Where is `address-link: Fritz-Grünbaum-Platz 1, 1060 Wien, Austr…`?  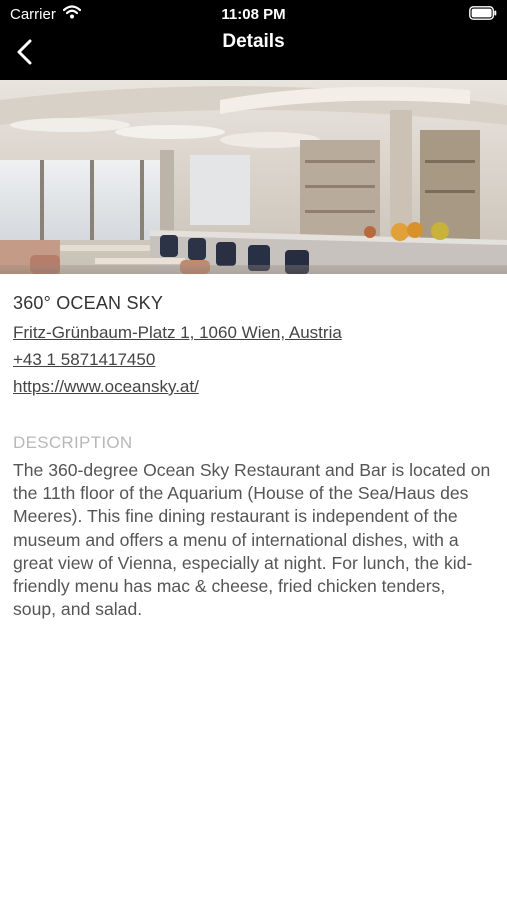
address-link: Fritz-Grünbaum-Platz 1, 1060 Wien, Austr… is located at coordinates (177, 333).